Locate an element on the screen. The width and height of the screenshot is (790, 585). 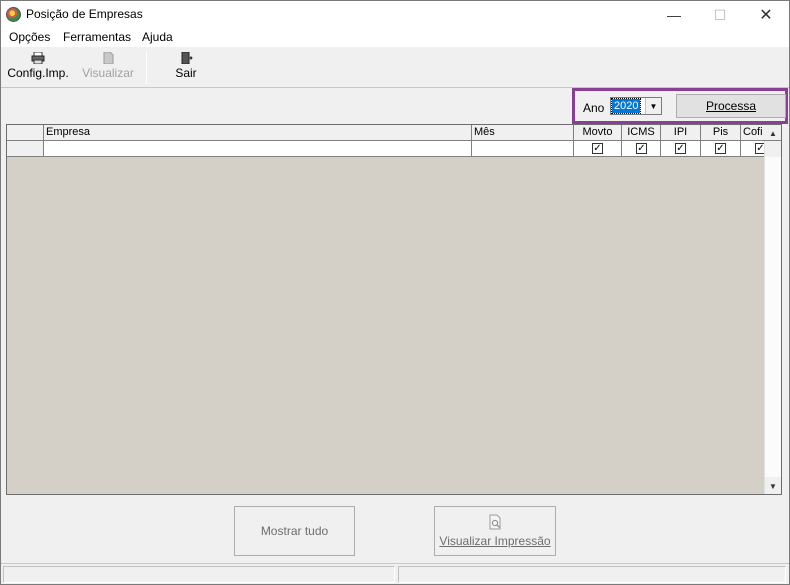
menu-ferramentas: Ferramentas is located at coordinates (97, 37).